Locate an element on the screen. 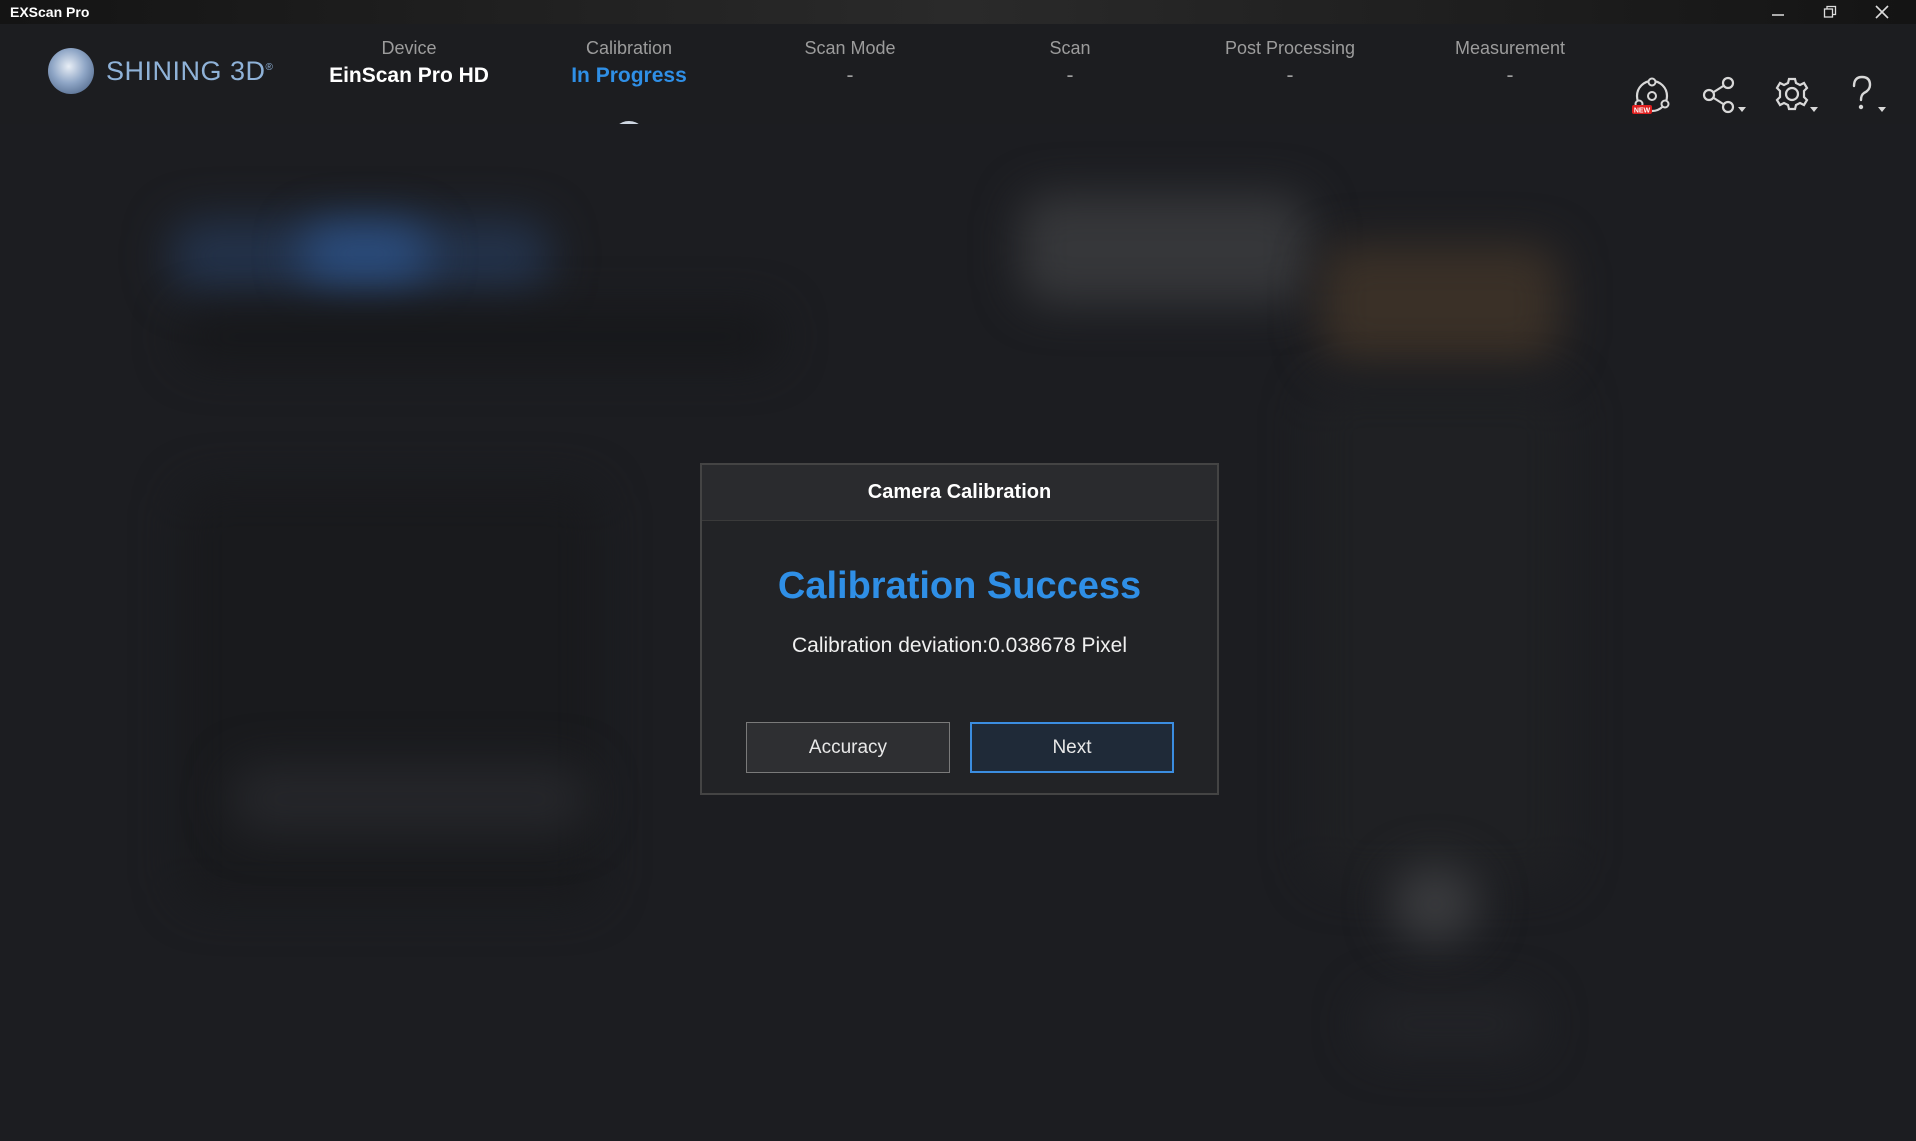 This screenshot has height=1141, width=1916. step-name: Scan Mode is located at coordinates (850, 48).